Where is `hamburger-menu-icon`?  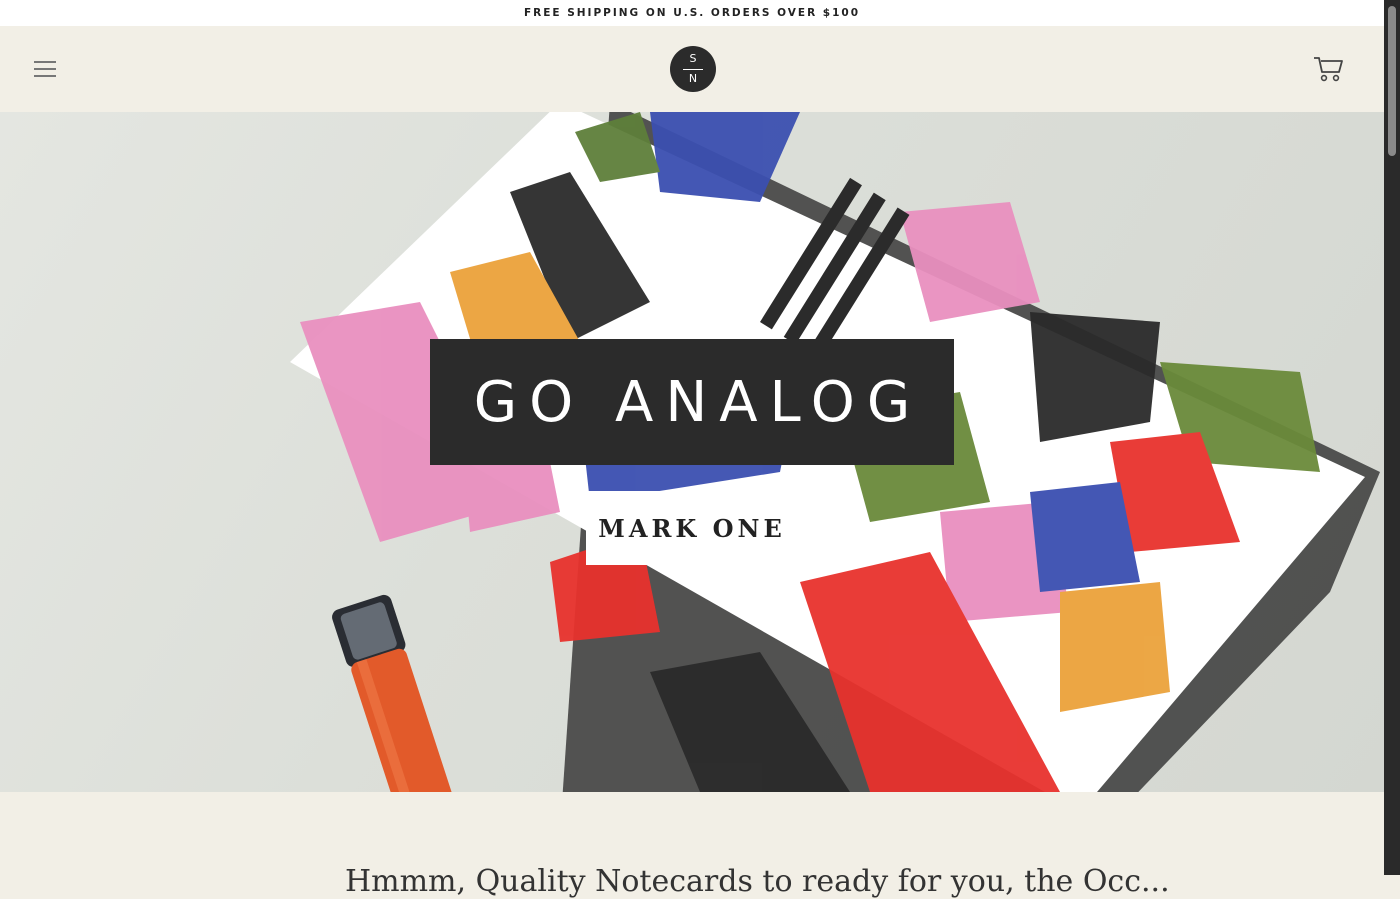
hamburger-menu-icon is located at coordinates (46, 69).